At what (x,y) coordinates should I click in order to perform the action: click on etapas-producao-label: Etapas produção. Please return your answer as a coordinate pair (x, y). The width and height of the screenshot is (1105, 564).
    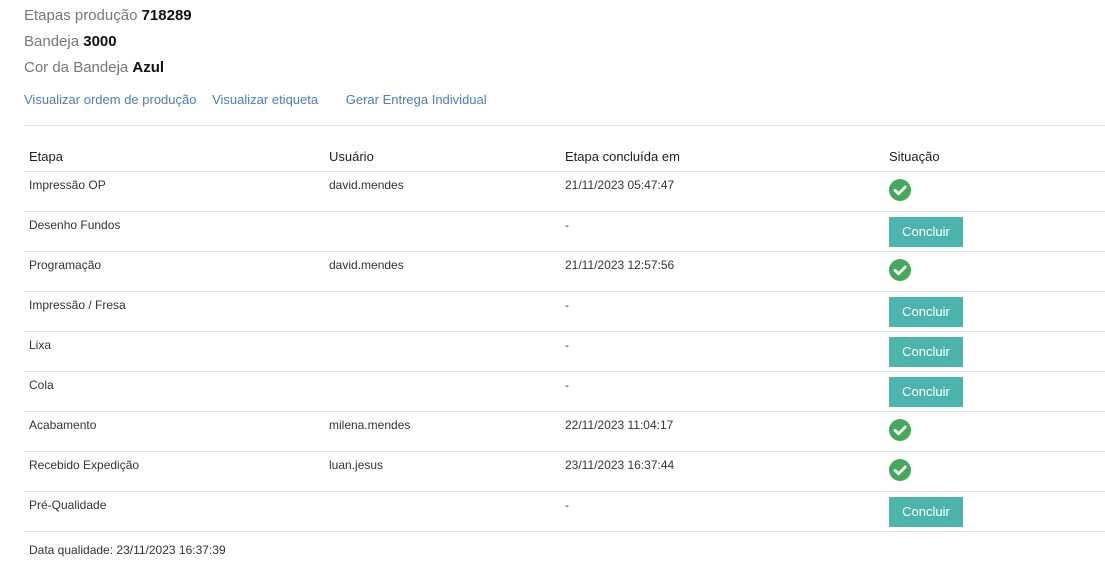
    Looking at the image, I should click on (81, 15).